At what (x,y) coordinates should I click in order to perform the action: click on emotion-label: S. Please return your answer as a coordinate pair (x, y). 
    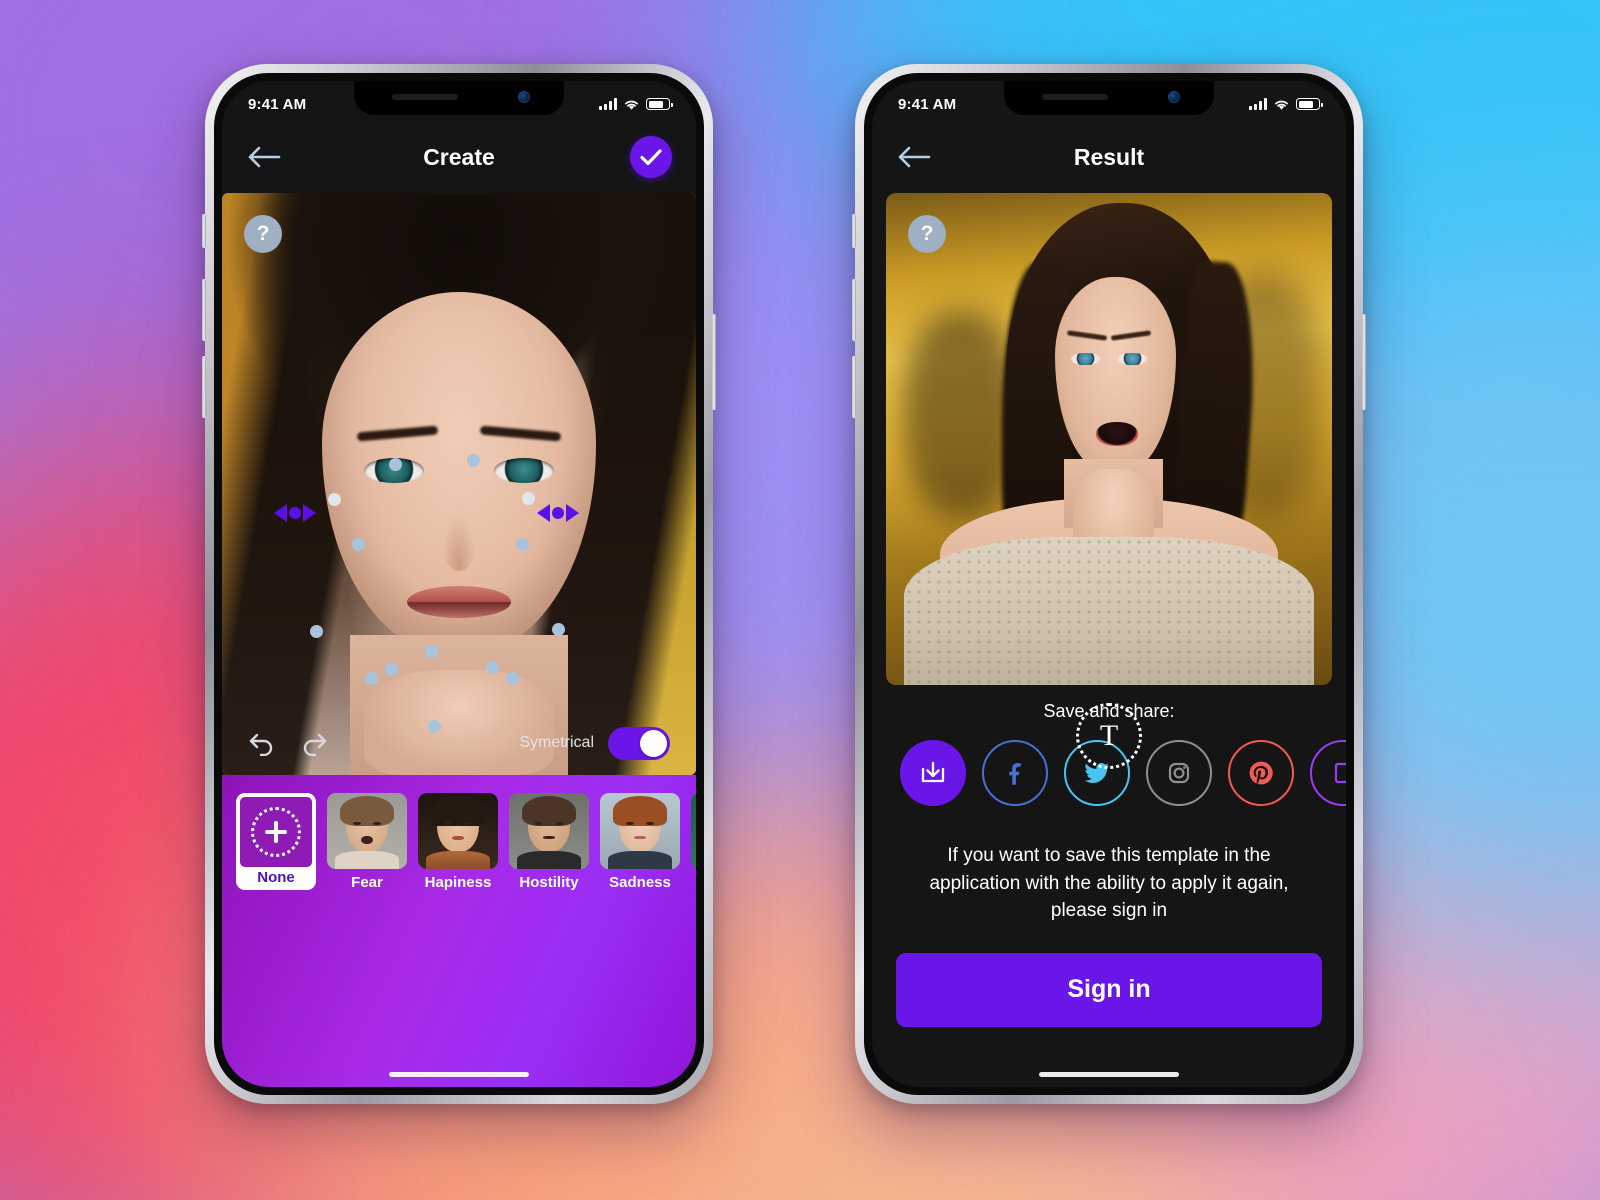
    Looking at the image, I should click on (693, 882).